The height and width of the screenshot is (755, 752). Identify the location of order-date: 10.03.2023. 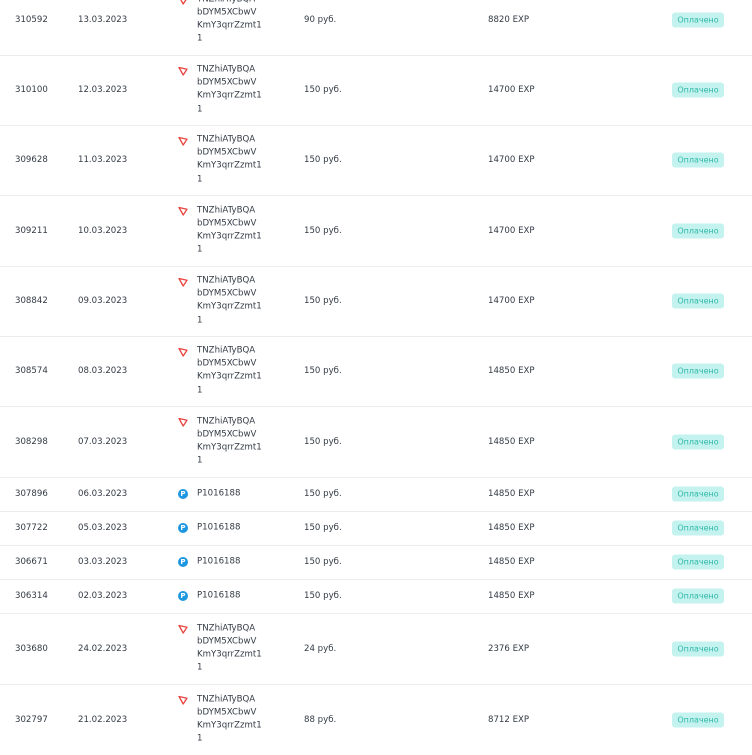
(103, 230).